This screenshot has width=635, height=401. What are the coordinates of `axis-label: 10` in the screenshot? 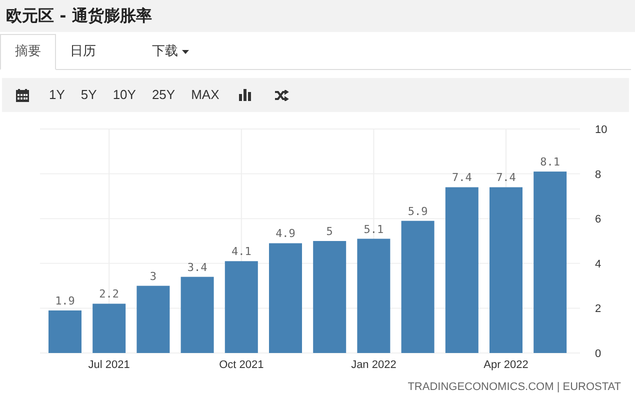 It's located at (601, 130).